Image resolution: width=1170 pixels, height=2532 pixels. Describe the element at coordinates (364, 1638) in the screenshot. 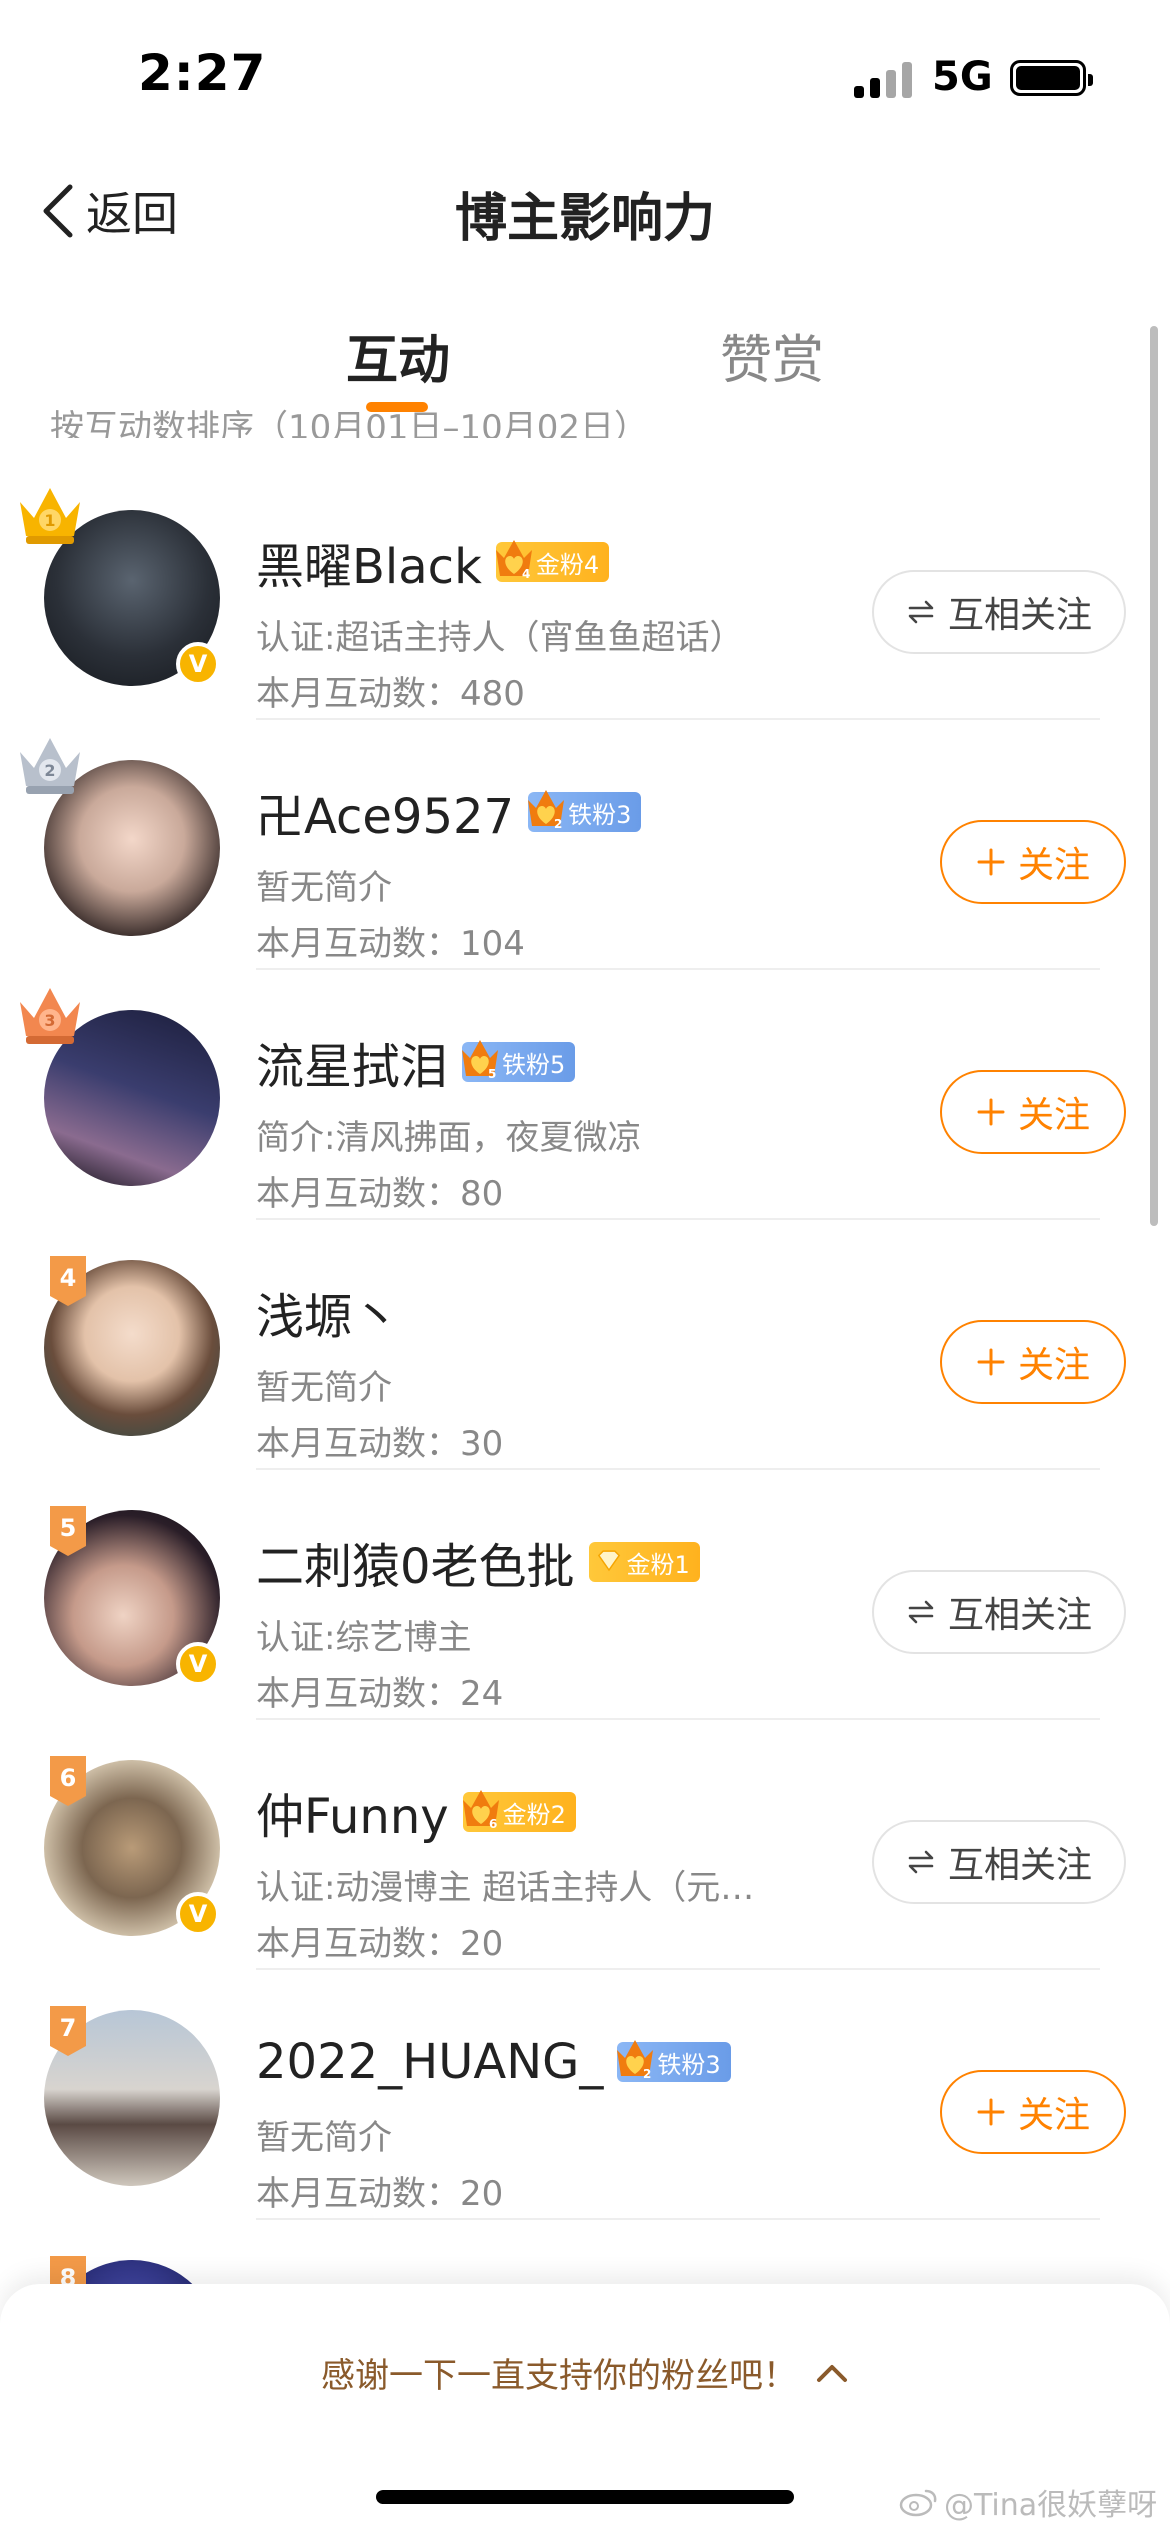

I see `user-desc: 认证:综艺博主` at that location.